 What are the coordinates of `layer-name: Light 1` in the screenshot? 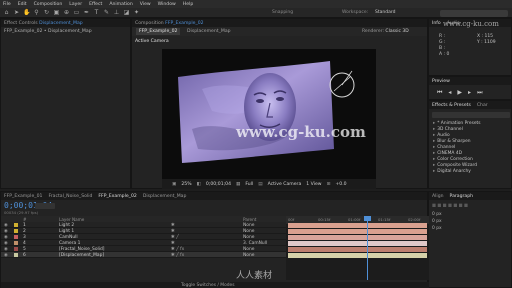 It's located at (66, 231).